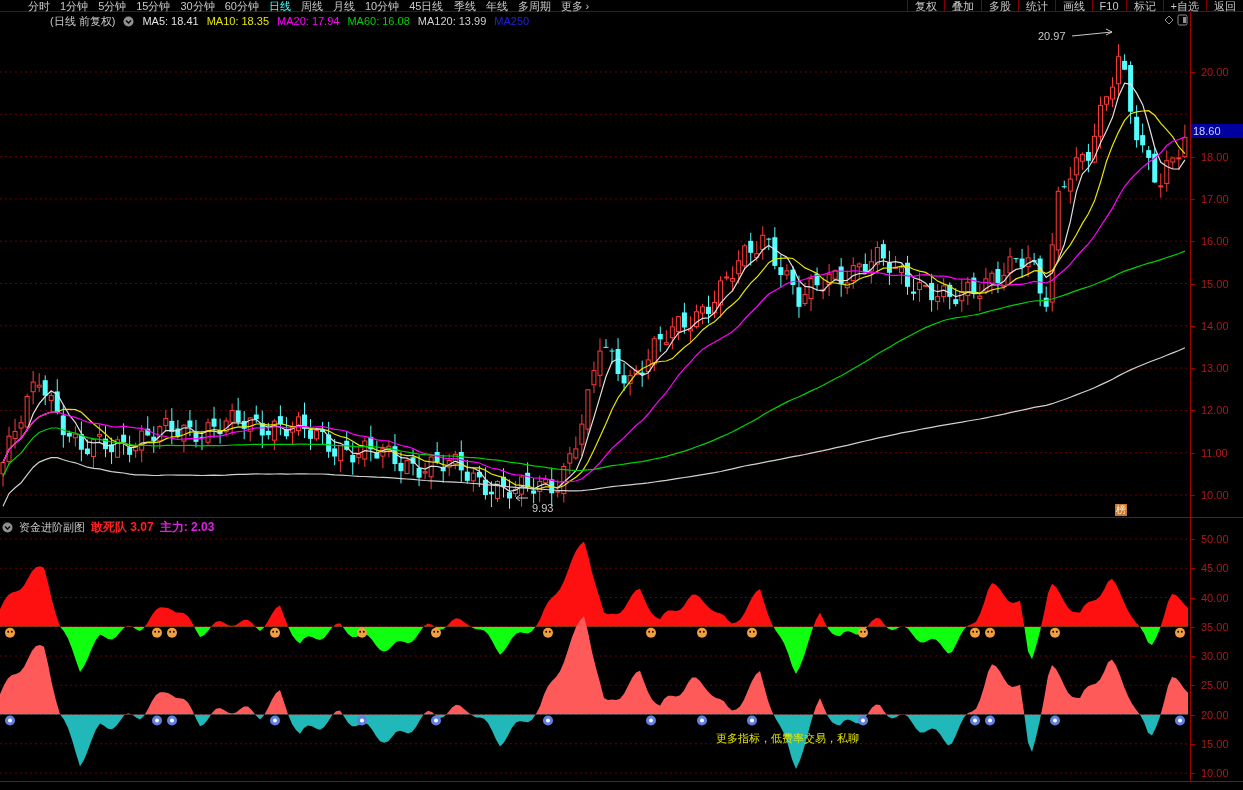  Describe the element at coordinates (1215, 597) in the screenshot. I see `indicator-axis-label: 40.00` at that location.